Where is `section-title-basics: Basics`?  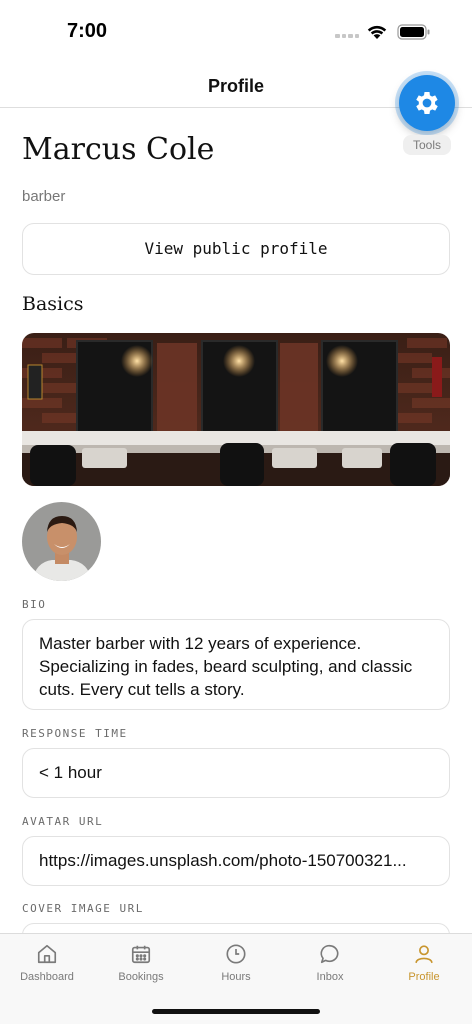 section-title-basics: Basics is located at coordinates (53, 304).